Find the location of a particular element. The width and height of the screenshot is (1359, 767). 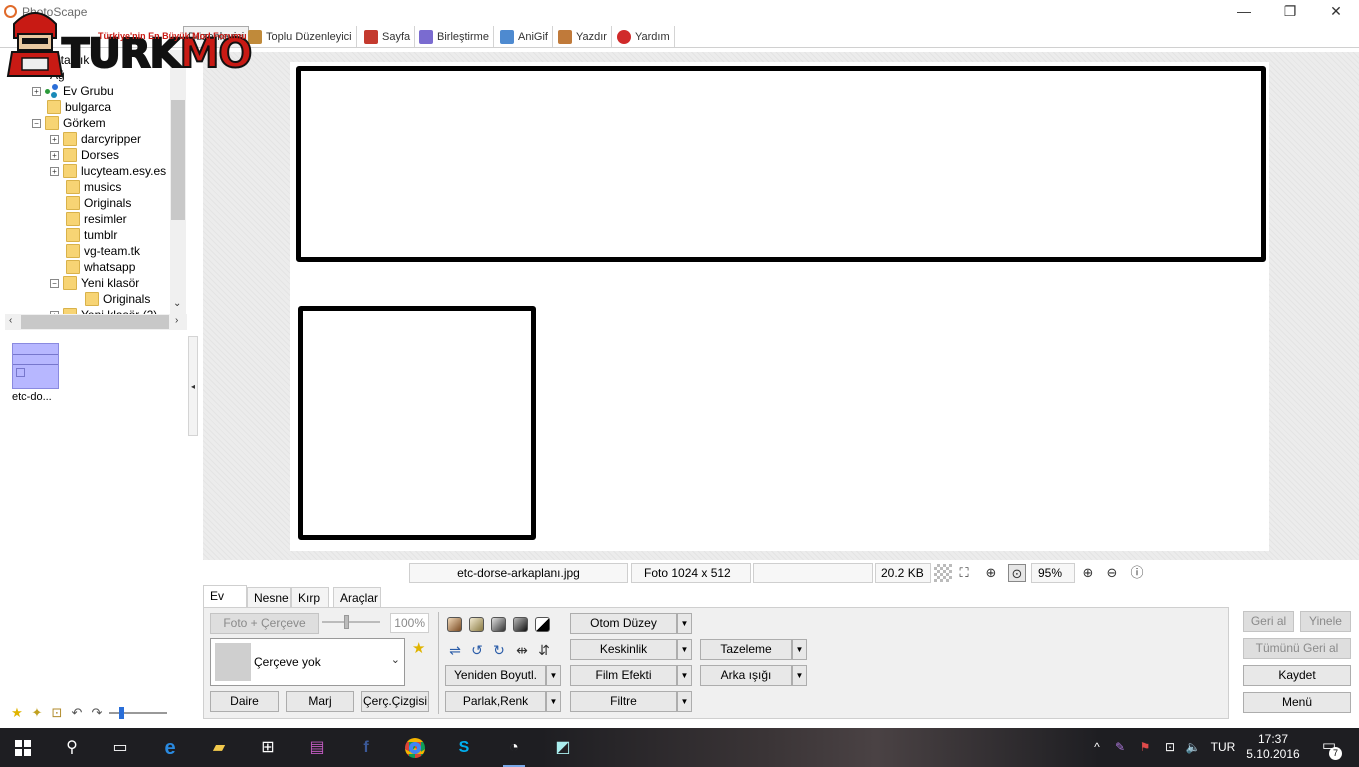

enhance-contrast-icon is located at coordinates (542, 624).